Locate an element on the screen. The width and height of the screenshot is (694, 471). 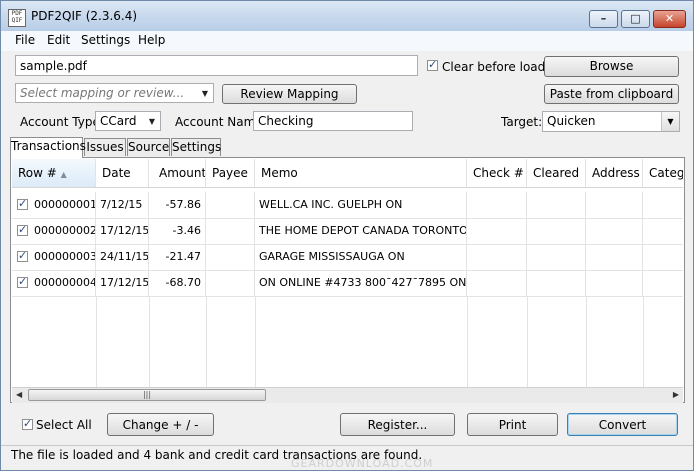
target-label: Target: is located at coordinates (522, 122).